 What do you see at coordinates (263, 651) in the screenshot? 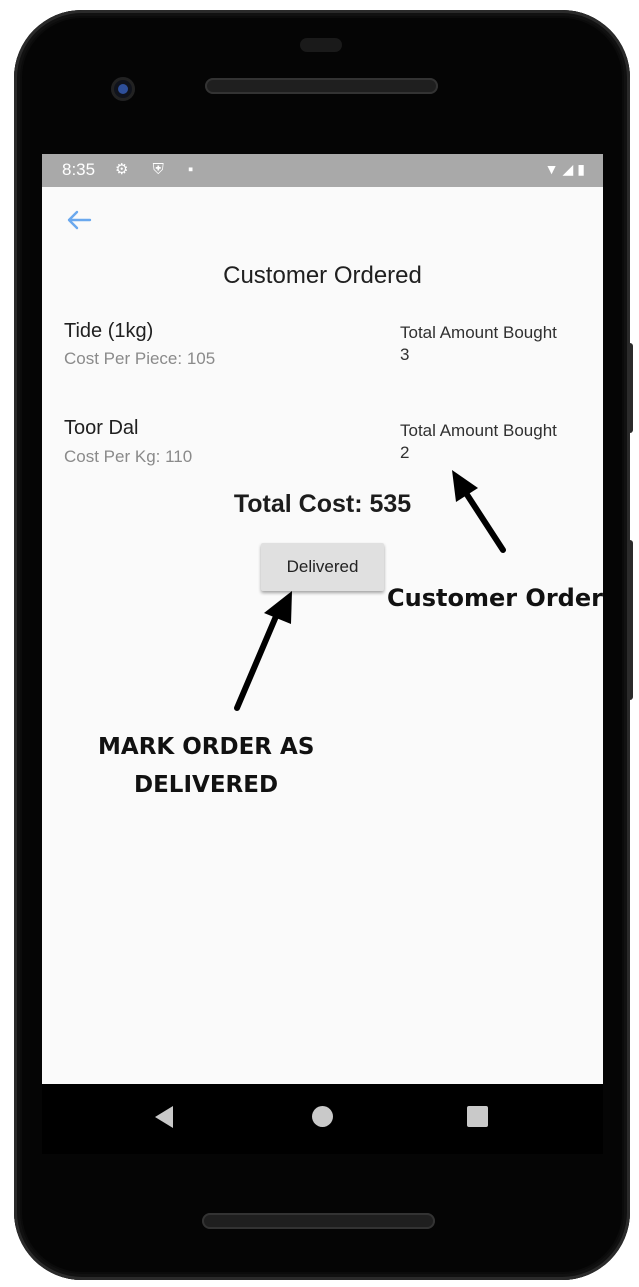
I see `arrow-to-button-icon` at bounding box center [263, 651].